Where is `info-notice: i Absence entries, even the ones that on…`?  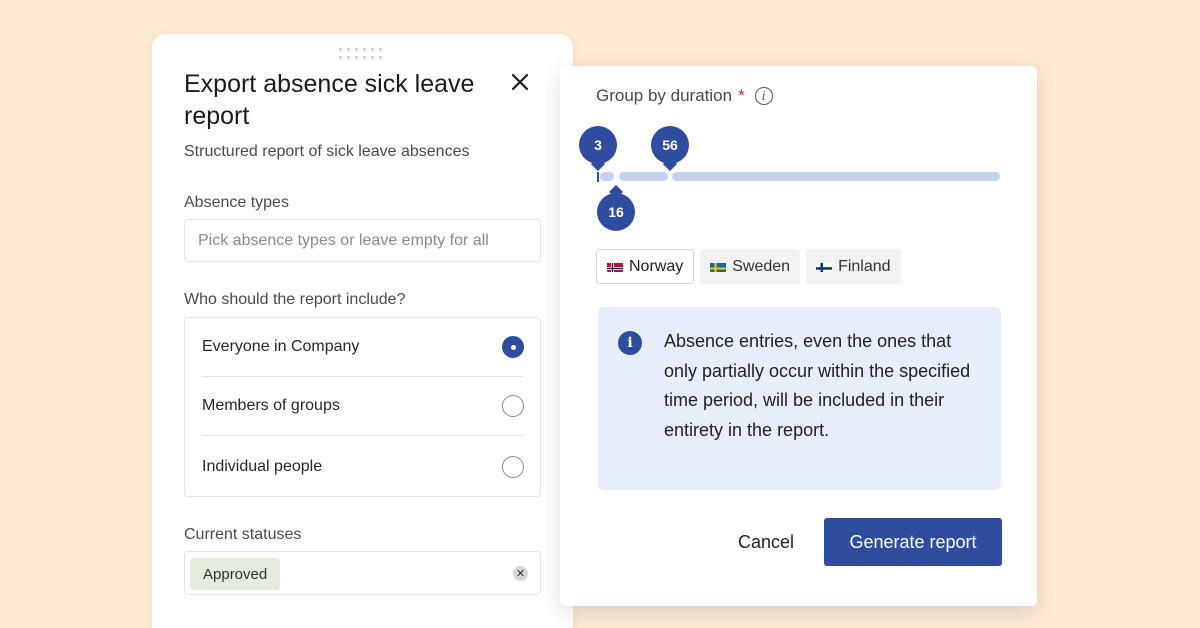
info-notice: i Absence entries, even the ones that on… is located at coordinates (799, 398).